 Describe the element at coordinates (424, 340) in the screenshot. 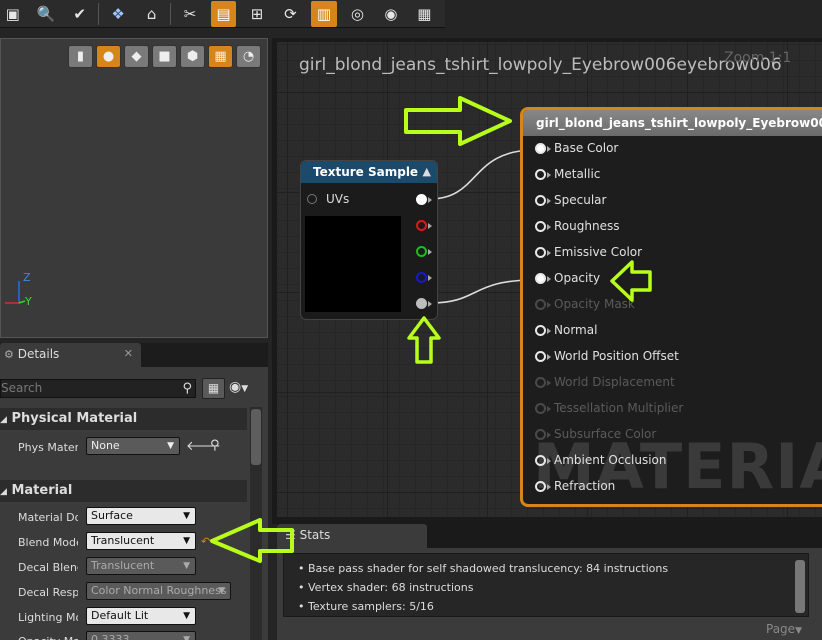

I see `arrow-to-alpha-pin` at that location.